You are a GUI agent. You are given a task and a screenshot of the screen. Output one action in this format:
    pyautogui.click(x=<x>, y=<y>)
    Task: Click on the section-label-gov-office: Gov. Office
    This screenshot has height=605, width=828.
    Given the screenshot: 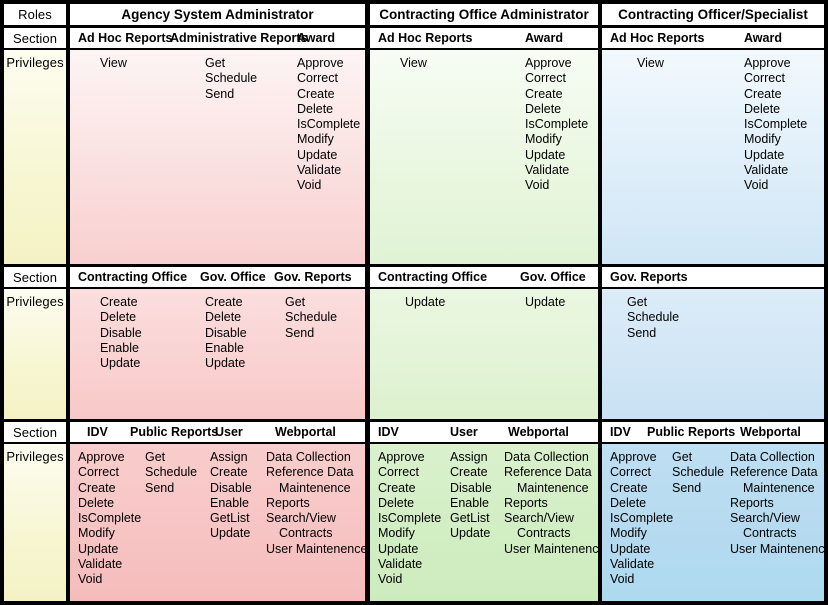 What is the action you would take?
    pyautogui.click(x=233, y=277)
    